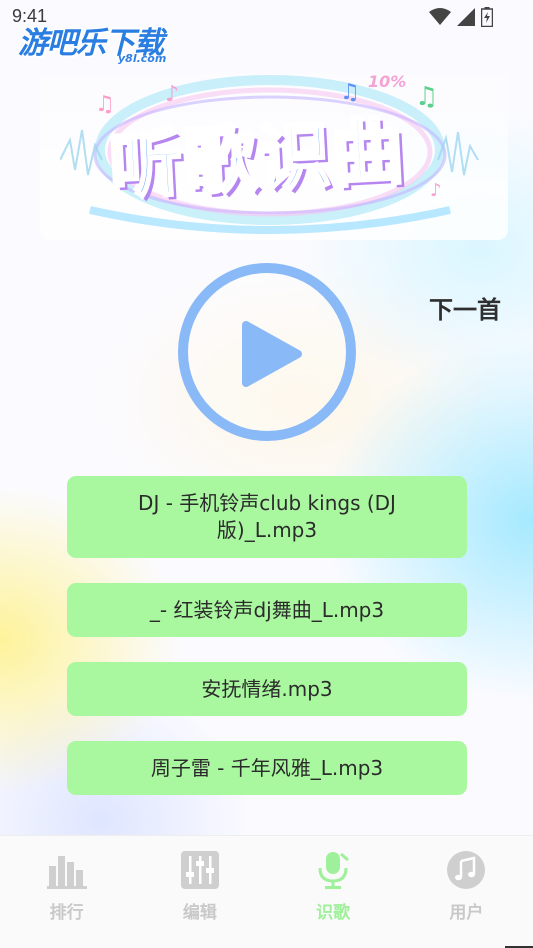  What do you see at coordinates (333, 913) in the screenshot?
I see `tab-label: 识歌` at bounding box center [333, 913].